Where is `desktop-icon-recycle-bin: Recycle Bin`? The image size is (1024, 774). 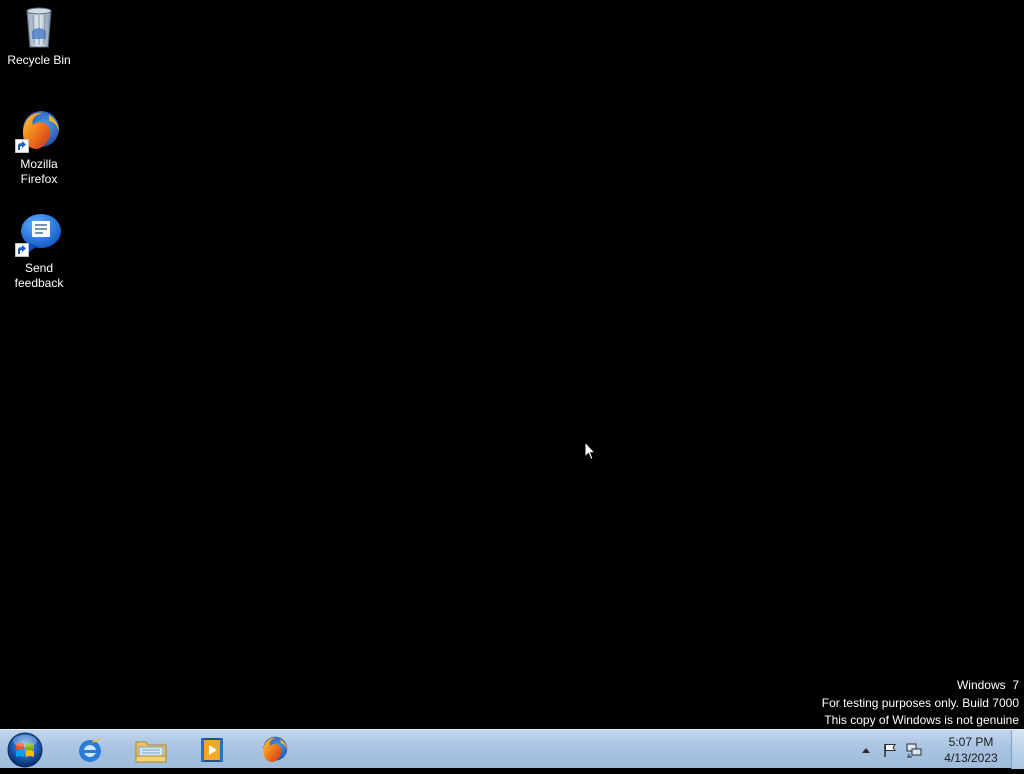 desktop-icon-recycle-bin: Recycle Bin is located at coordinates (39, 35).